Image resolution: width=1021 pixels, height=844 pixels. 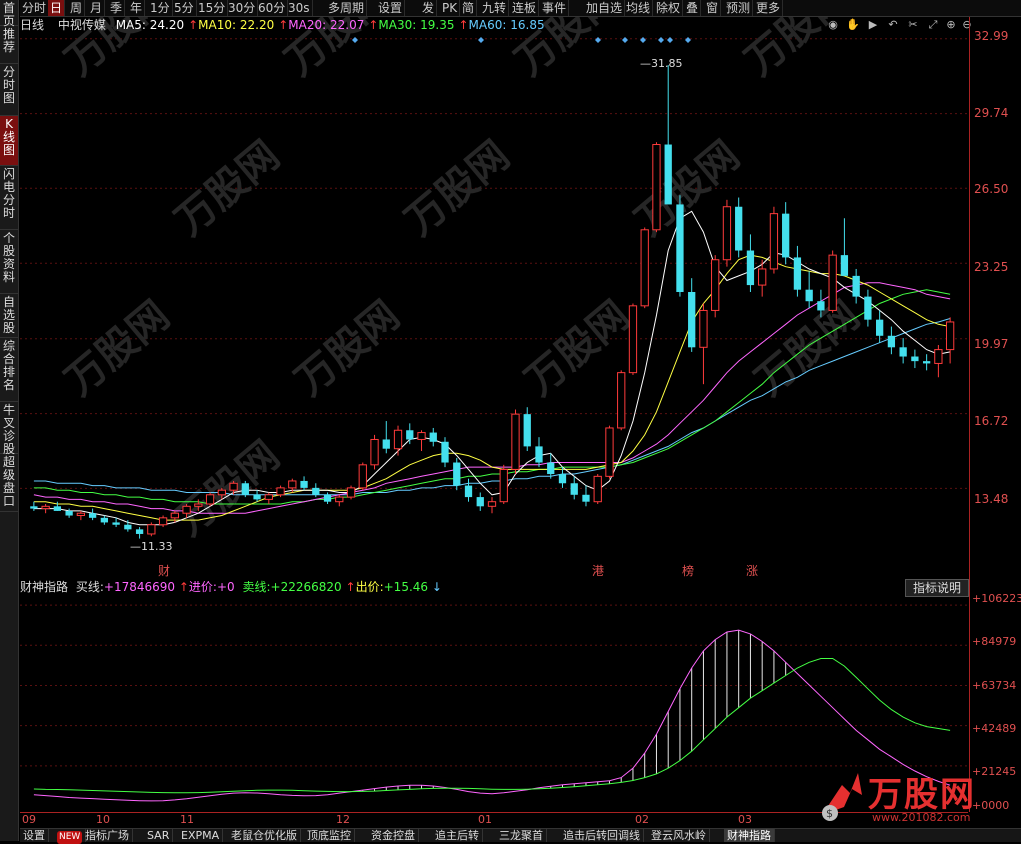 What do you see at coordinates (752, 570) in the screenshot?
I see `event-marker-limit-up: 涨` at bounding box center [752, 570].